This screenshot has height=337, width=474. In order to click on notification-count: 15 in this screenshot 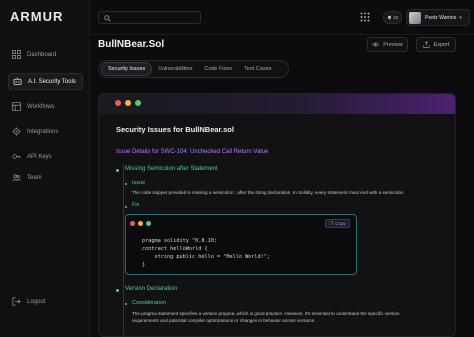, I will do `click(395, 17)`.